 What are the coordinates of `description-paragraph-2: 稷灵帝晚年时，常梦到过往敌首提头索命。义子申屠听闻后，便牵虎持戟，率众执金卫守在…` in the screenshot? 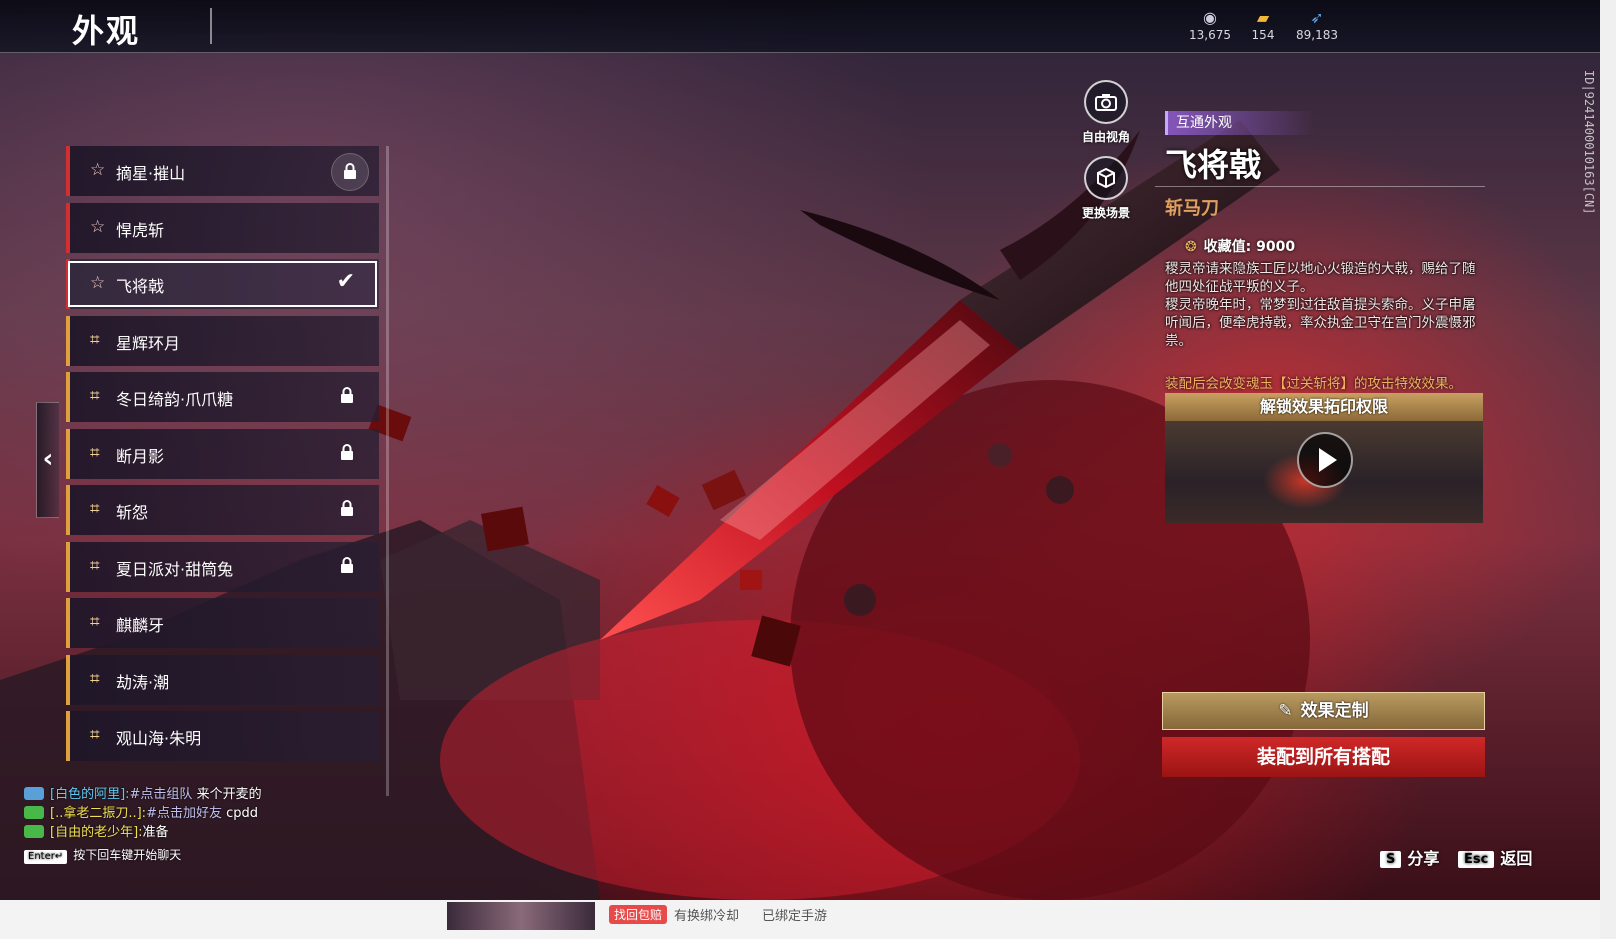 It's located at (1320, 323).